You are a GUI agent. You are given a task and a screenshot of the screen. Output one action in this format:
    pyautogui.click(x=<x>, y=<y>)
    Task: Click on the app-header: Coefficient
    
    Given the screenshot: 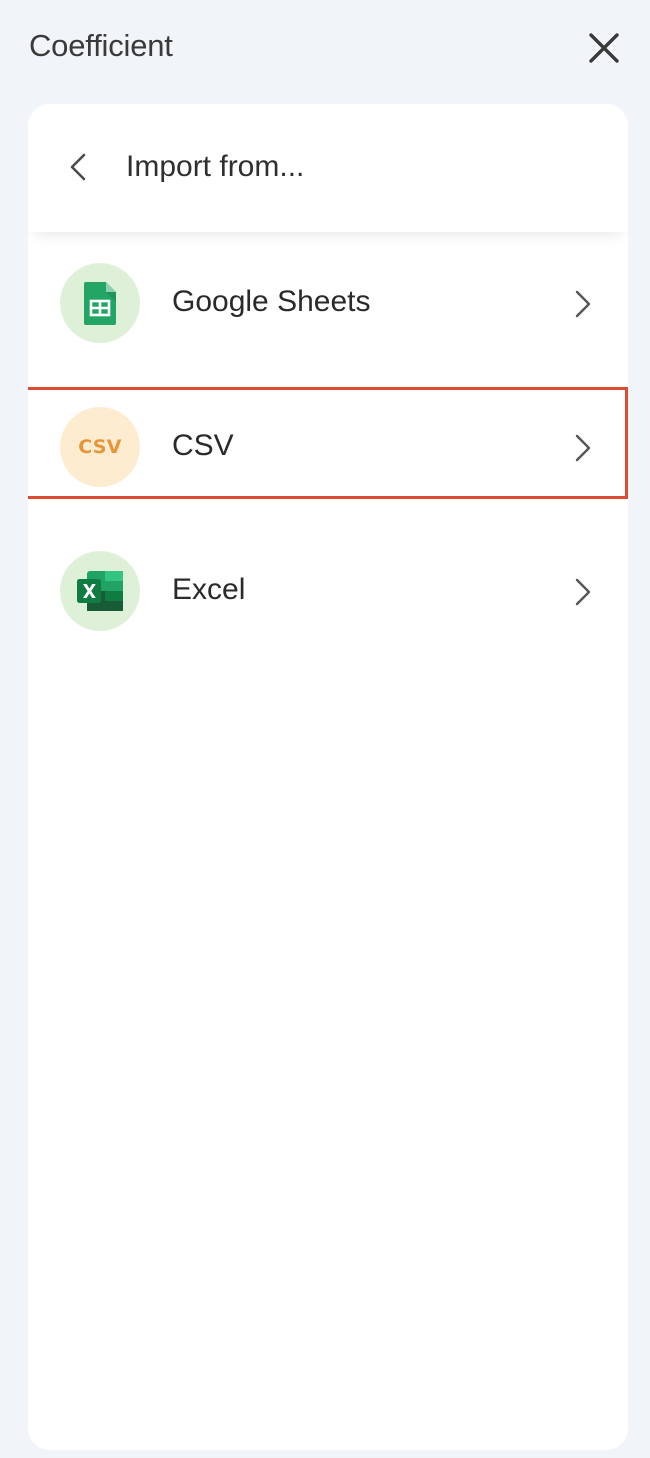 What is the action you would take?
    pyautogui.click(x=325, y=48)
    